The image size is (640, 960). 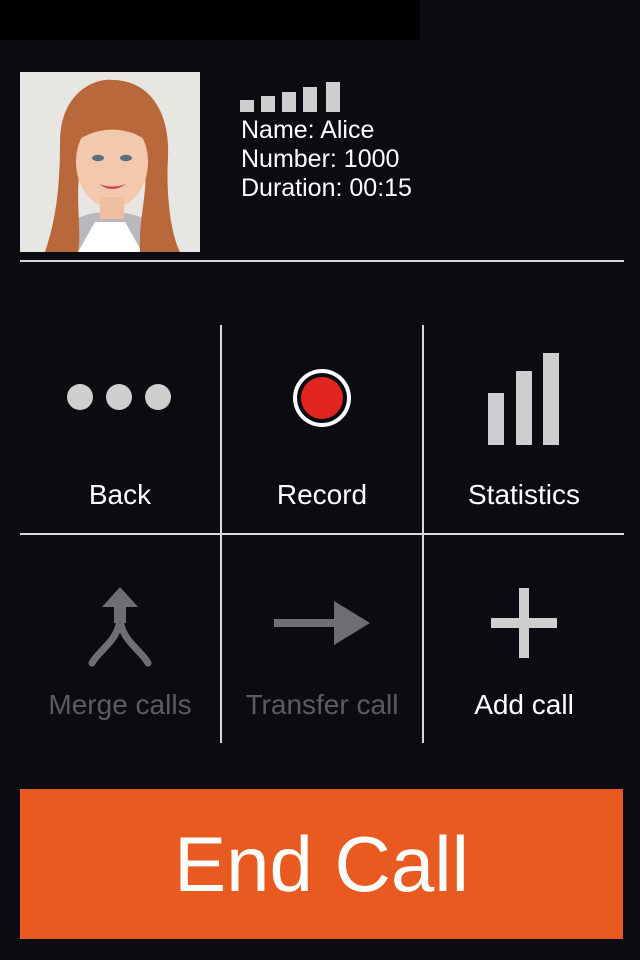 I want to click on caller-avatar, so click(x=110, y=162).